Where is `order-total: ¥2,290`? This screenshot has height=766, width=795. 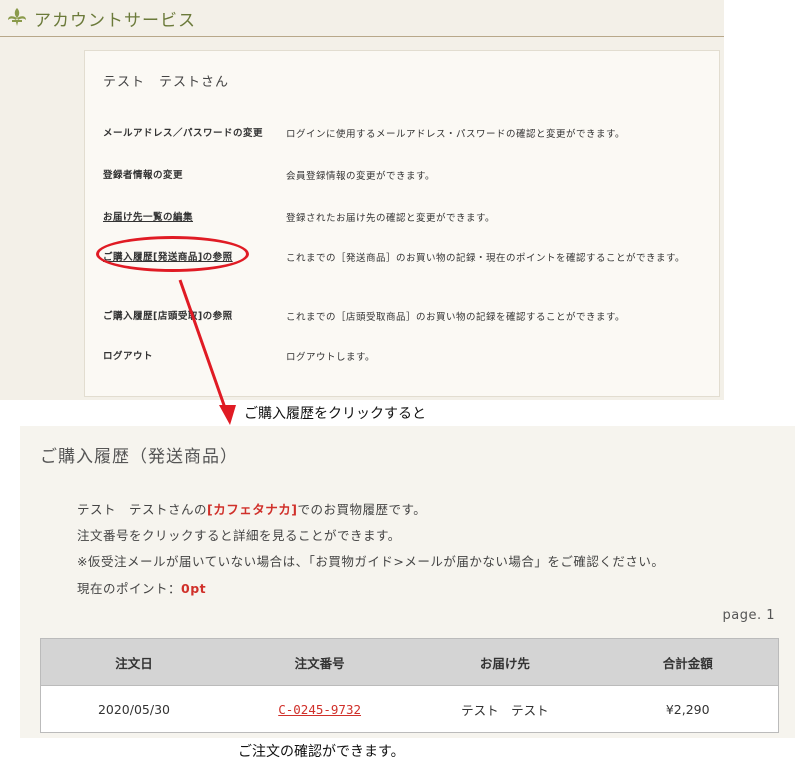 order-total: ¥2,290 is located at coordinates (688, 709).